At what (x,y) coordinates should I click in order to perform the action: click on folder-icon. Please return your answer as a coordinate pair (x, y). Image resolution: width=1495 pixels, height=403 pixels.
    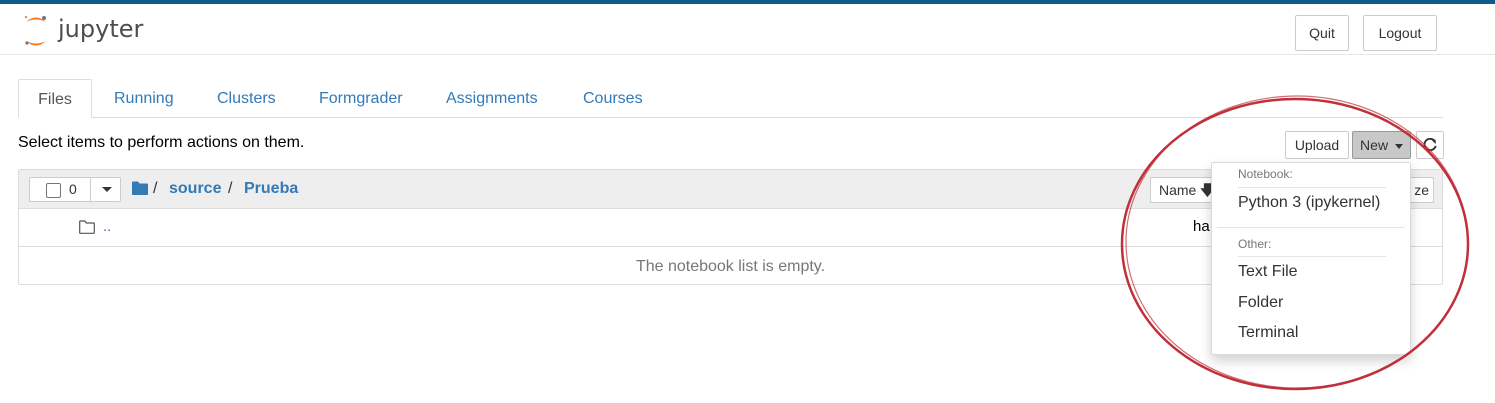
    Looking at the image, I should click on (140, 188).